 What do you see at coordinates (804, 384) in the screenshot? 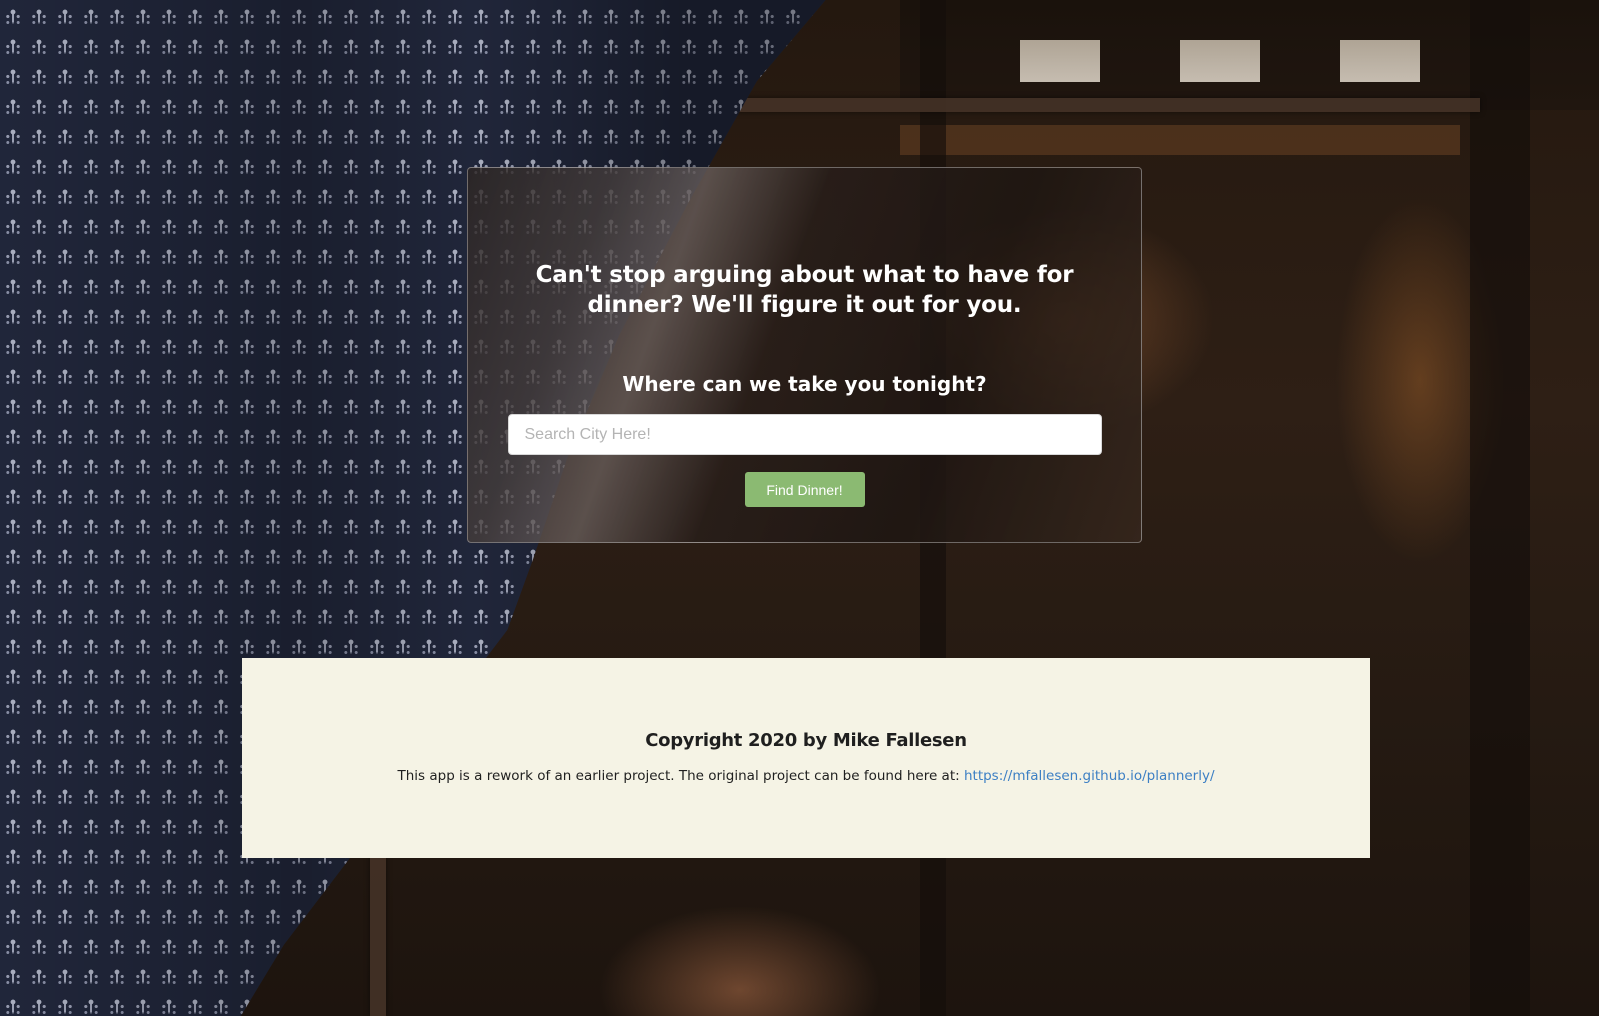
I see `hero-subheading: Where can we take you tonight?` at bounding box center [804, 384].